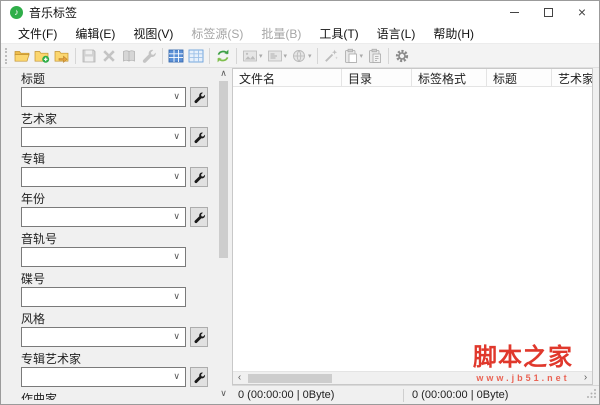 The height and width of the screenshot is (405, 600). Describe the element at coordinates (396, 33) in the screenshot. I see `menu-language: 语言(L)` at that location.